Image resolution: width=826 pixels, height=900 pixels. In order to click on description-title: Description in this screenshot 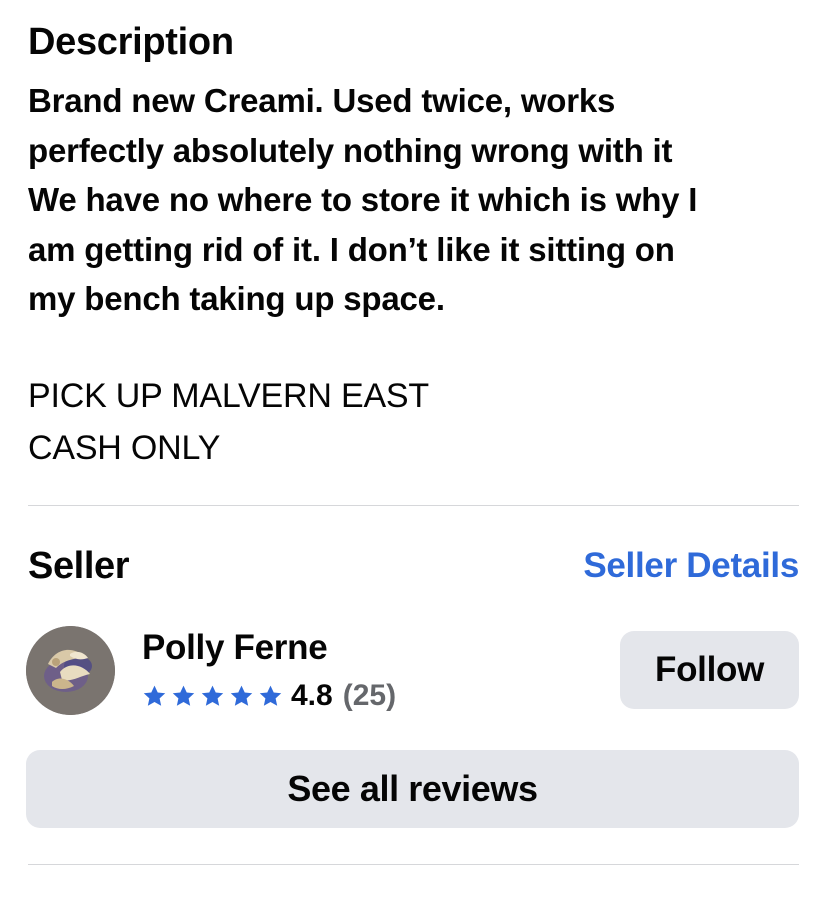, I will do `click(131, 42)`.